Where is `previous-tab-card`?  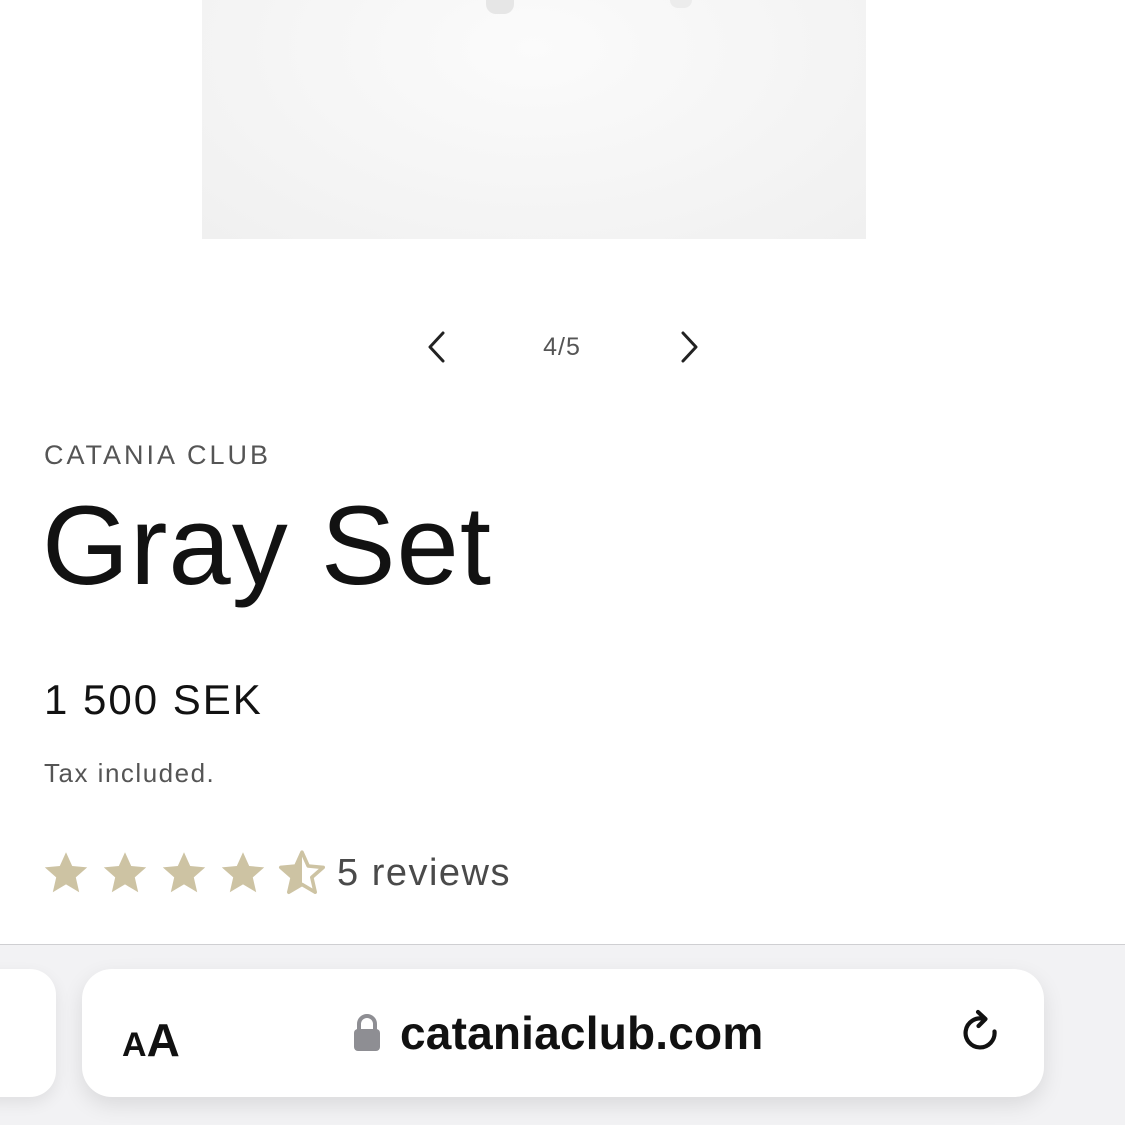 previous-tab-card is located at coordinates (28, 1033).